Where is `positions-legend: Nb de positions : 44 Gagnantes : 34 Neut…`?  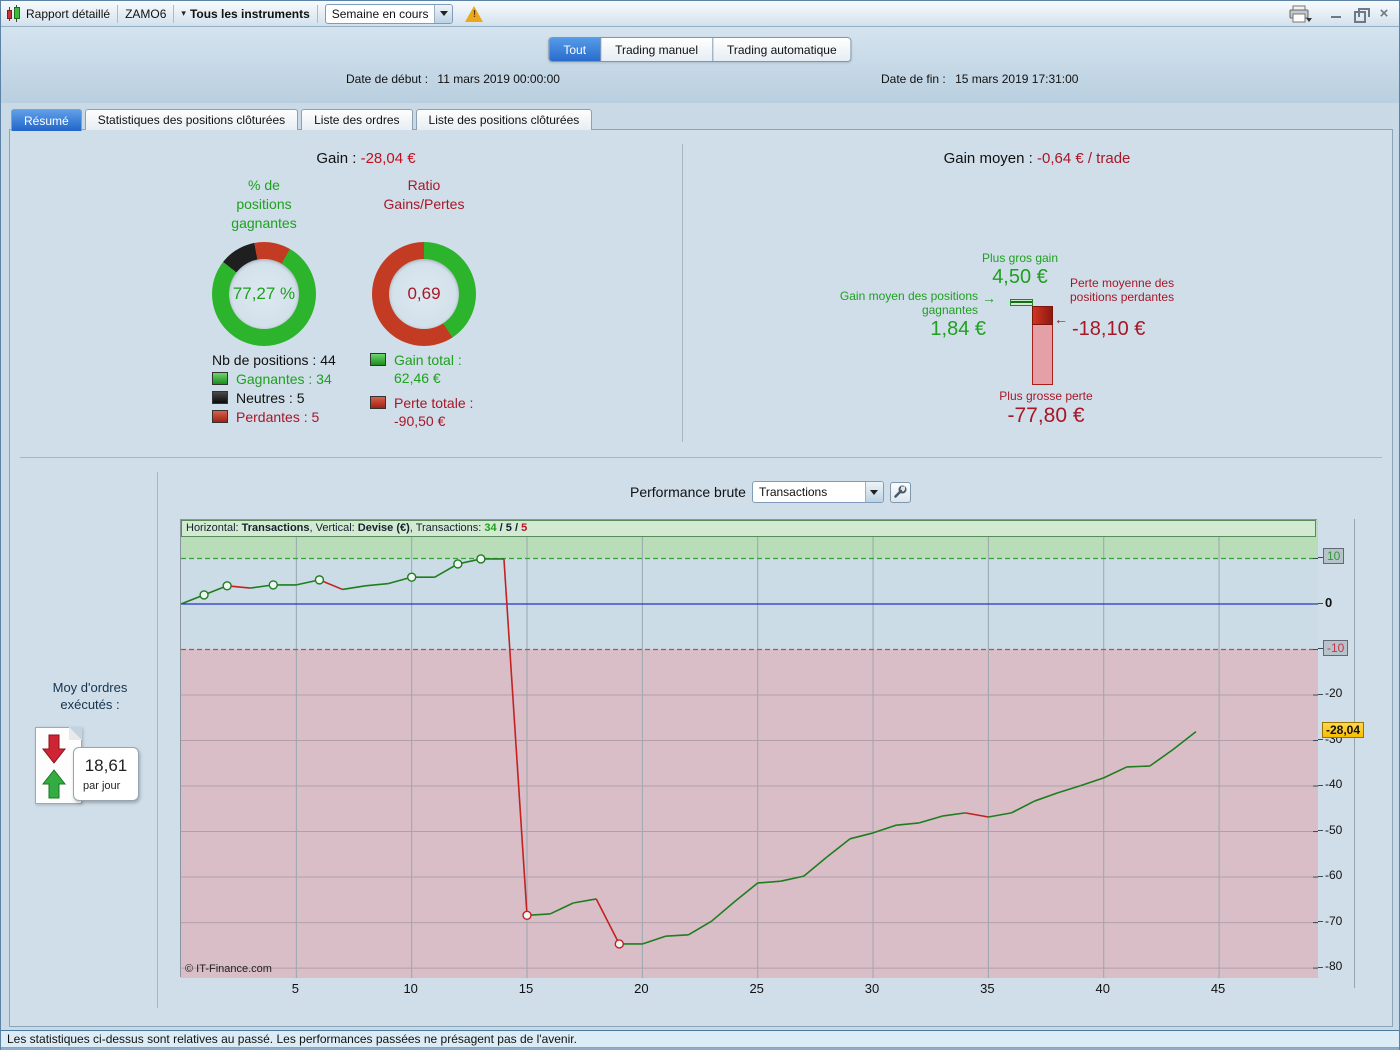
positions-legend: Nb de positions : 44 Gagnantes : 34 Neut… is located at coordinates (274, 388).